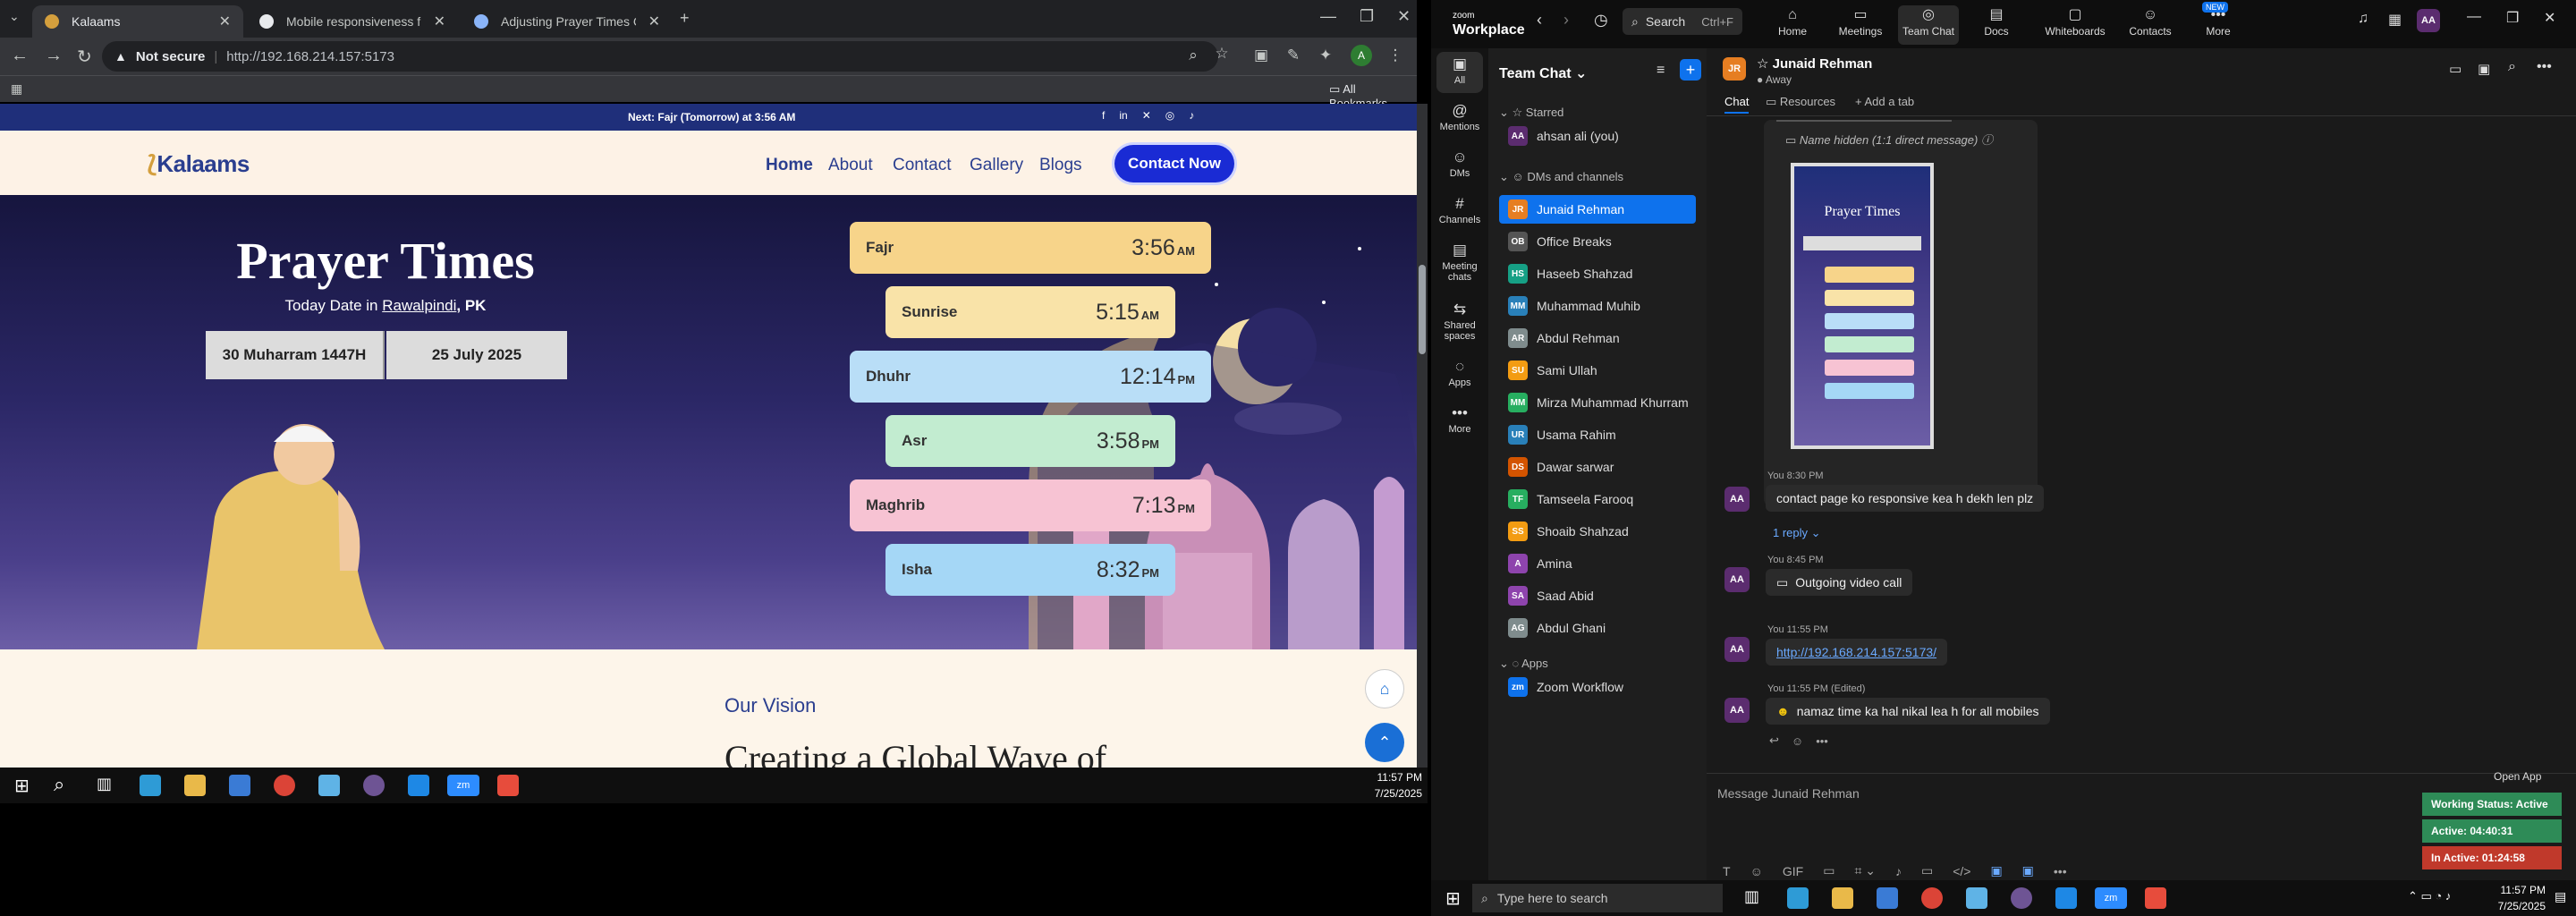  I want to click on nav-contact: Contact, so click(922, 165).